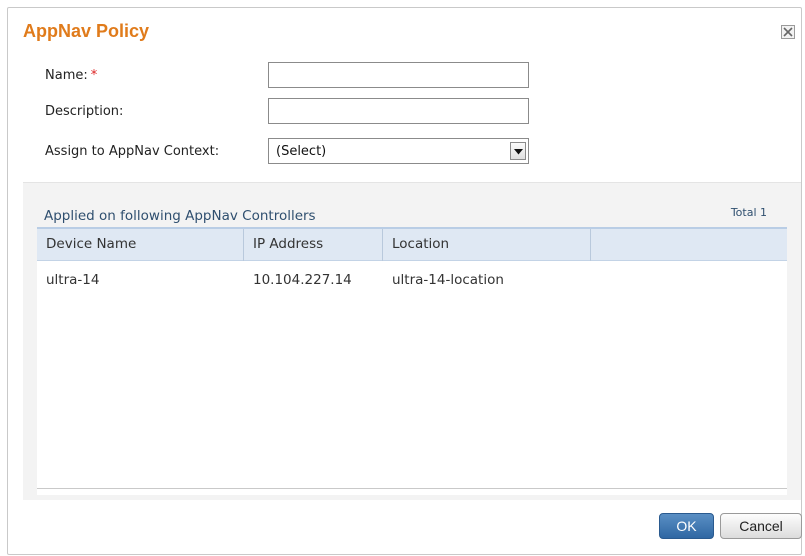 This screenshot has width=805, height=556. I want to click on required-marker: *, so click(94, 75).